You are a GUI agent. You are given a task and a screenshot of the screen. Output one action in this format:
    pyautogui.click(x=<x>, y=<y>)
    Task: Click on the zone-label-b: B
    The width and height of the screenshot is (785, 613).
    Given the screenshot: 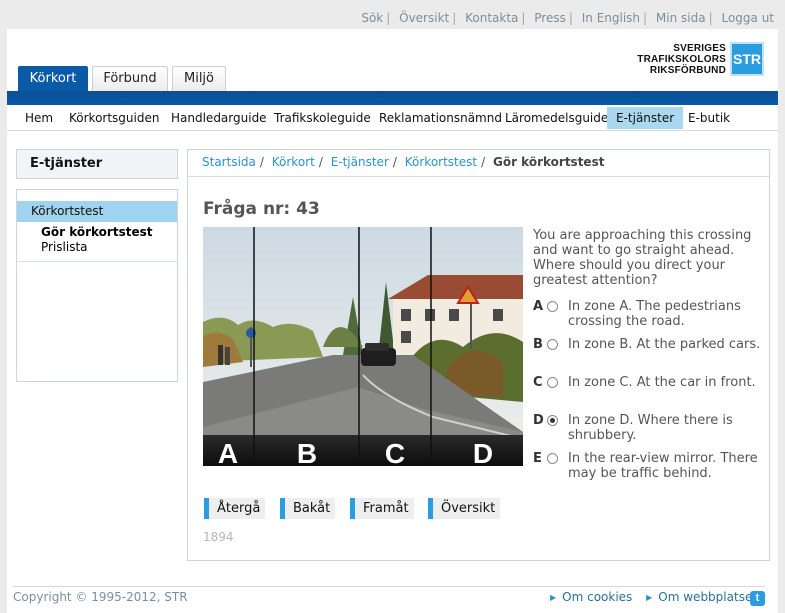 What is the action you would take?
    pyautogui.click(x=307, y=452)
    